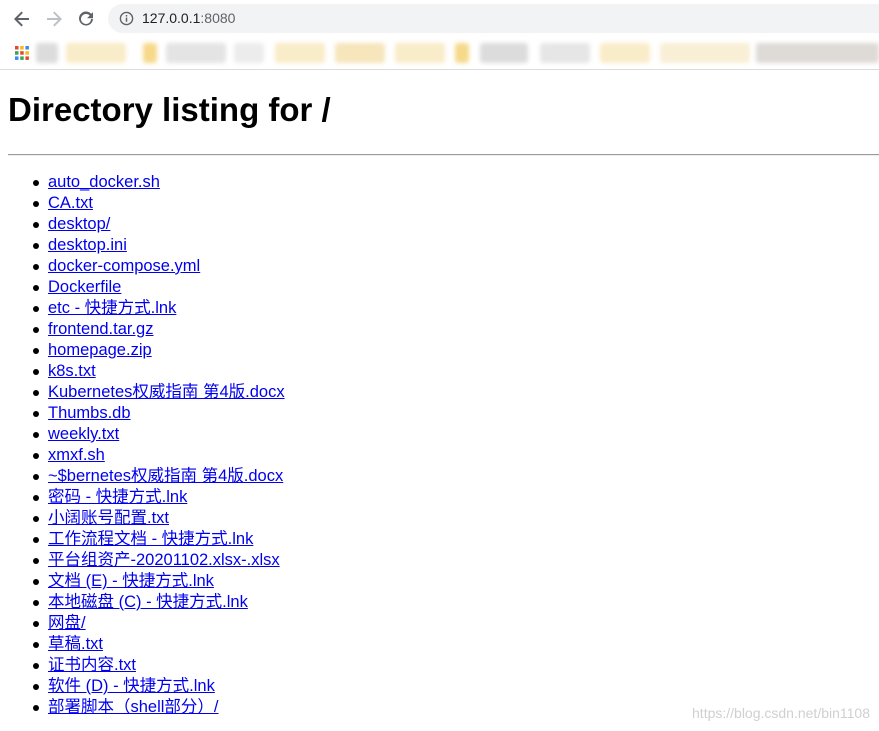  I want to click on reload-icon, so click(86, 18).